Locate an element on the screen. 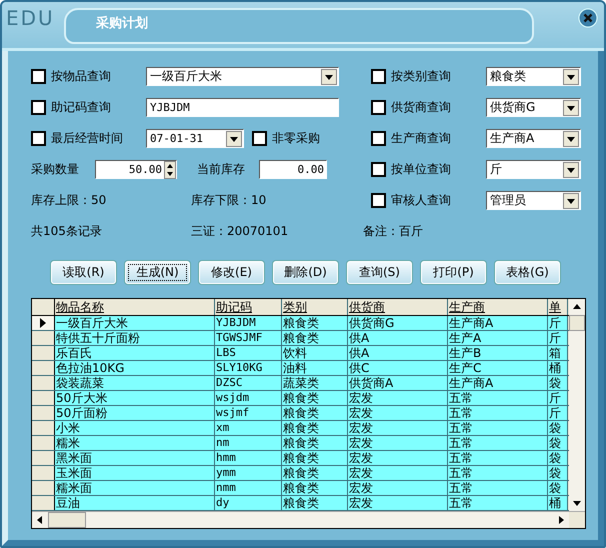 The image size is (606, 548). item-dropdown: 一级百斤大米 is located at coordinates (242, 76).